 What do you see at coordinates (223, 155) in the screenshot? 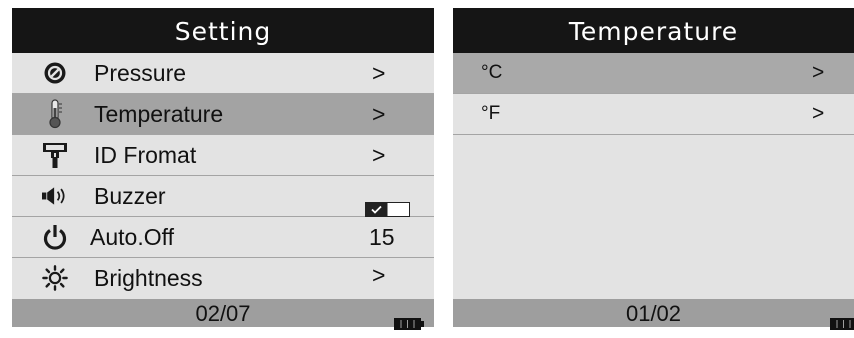
I see `menu-item-id-format: ID Fromat >` at bounding box center [223, 155].